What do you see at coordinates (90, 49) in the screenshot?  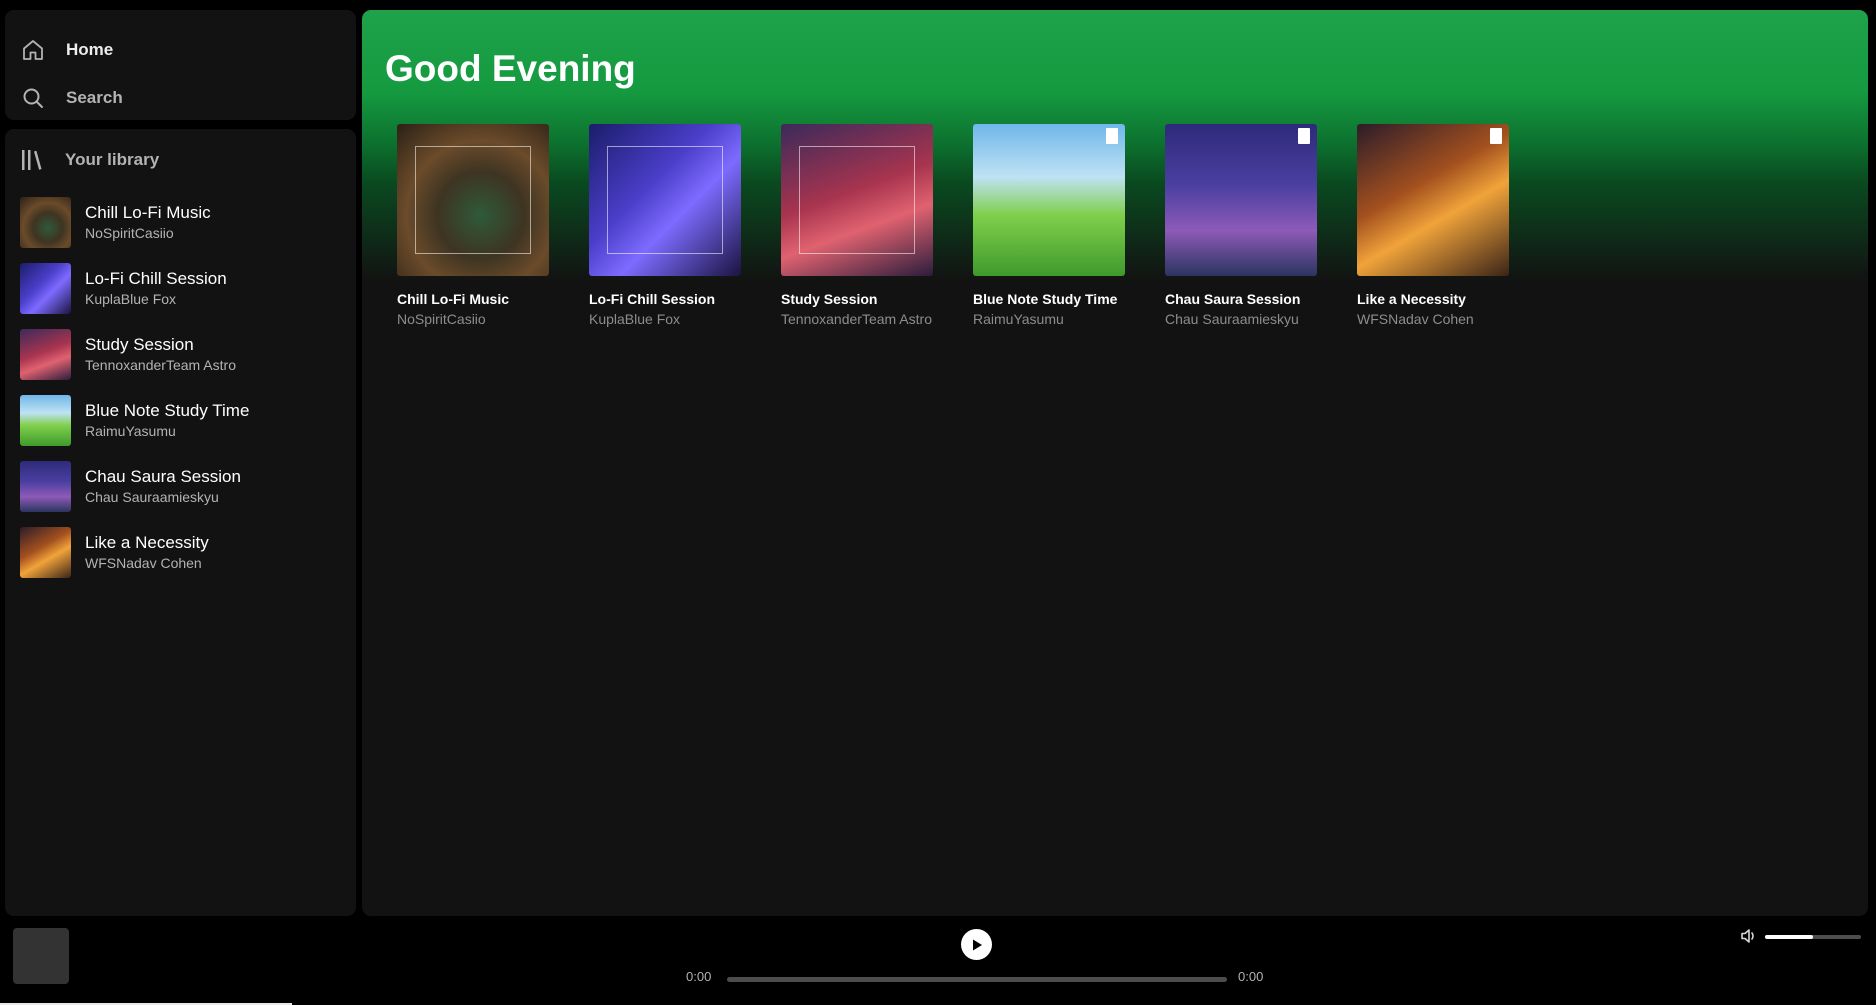 I see `nav-home-label: Home` at bounding box center [90, 49].